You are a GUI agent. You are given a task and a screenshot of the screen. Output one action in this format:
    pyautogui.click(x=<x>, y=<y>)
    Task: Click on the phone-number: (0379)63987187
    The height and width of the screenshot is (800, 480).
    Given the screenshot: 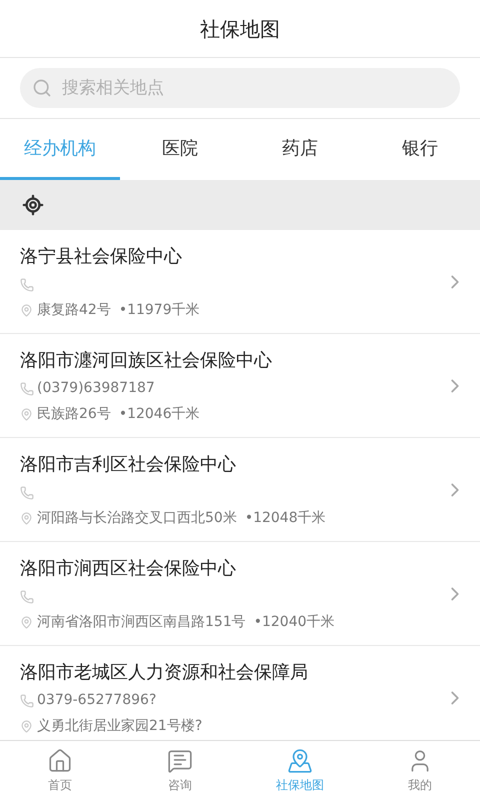 What is the action you would take?
    pyautogui.click(x=96, y=388)
    